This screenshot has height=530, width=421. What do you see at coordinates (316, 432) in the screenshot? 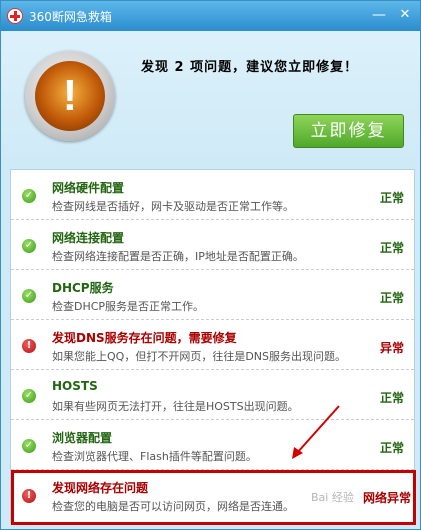
I see `annotation-arrow` at bounding box center [316, 432].